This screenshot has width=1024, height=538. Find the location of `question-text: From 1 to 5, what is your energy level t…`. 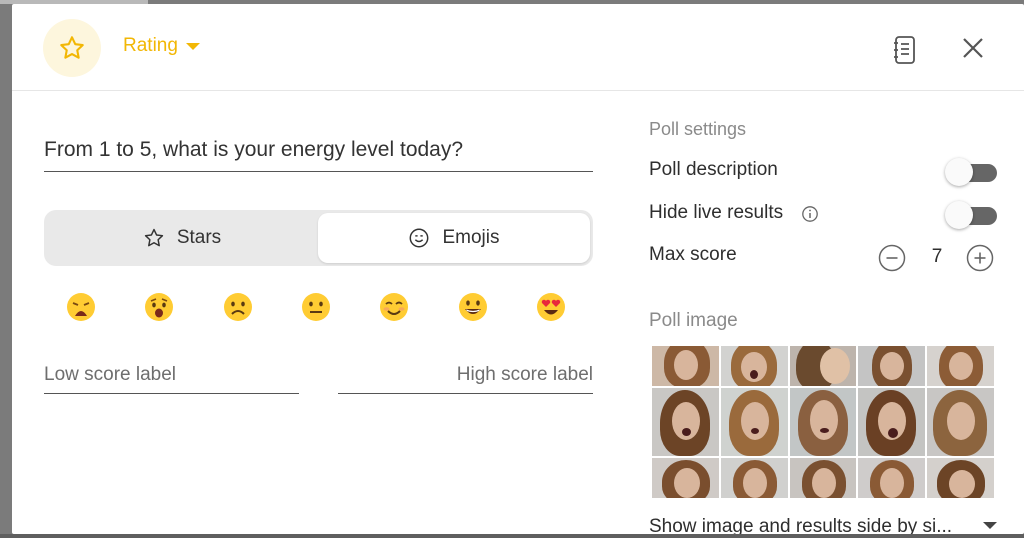

question-text: From 1 to 5, what is your energy level t… is located at coordinates (254, 149).